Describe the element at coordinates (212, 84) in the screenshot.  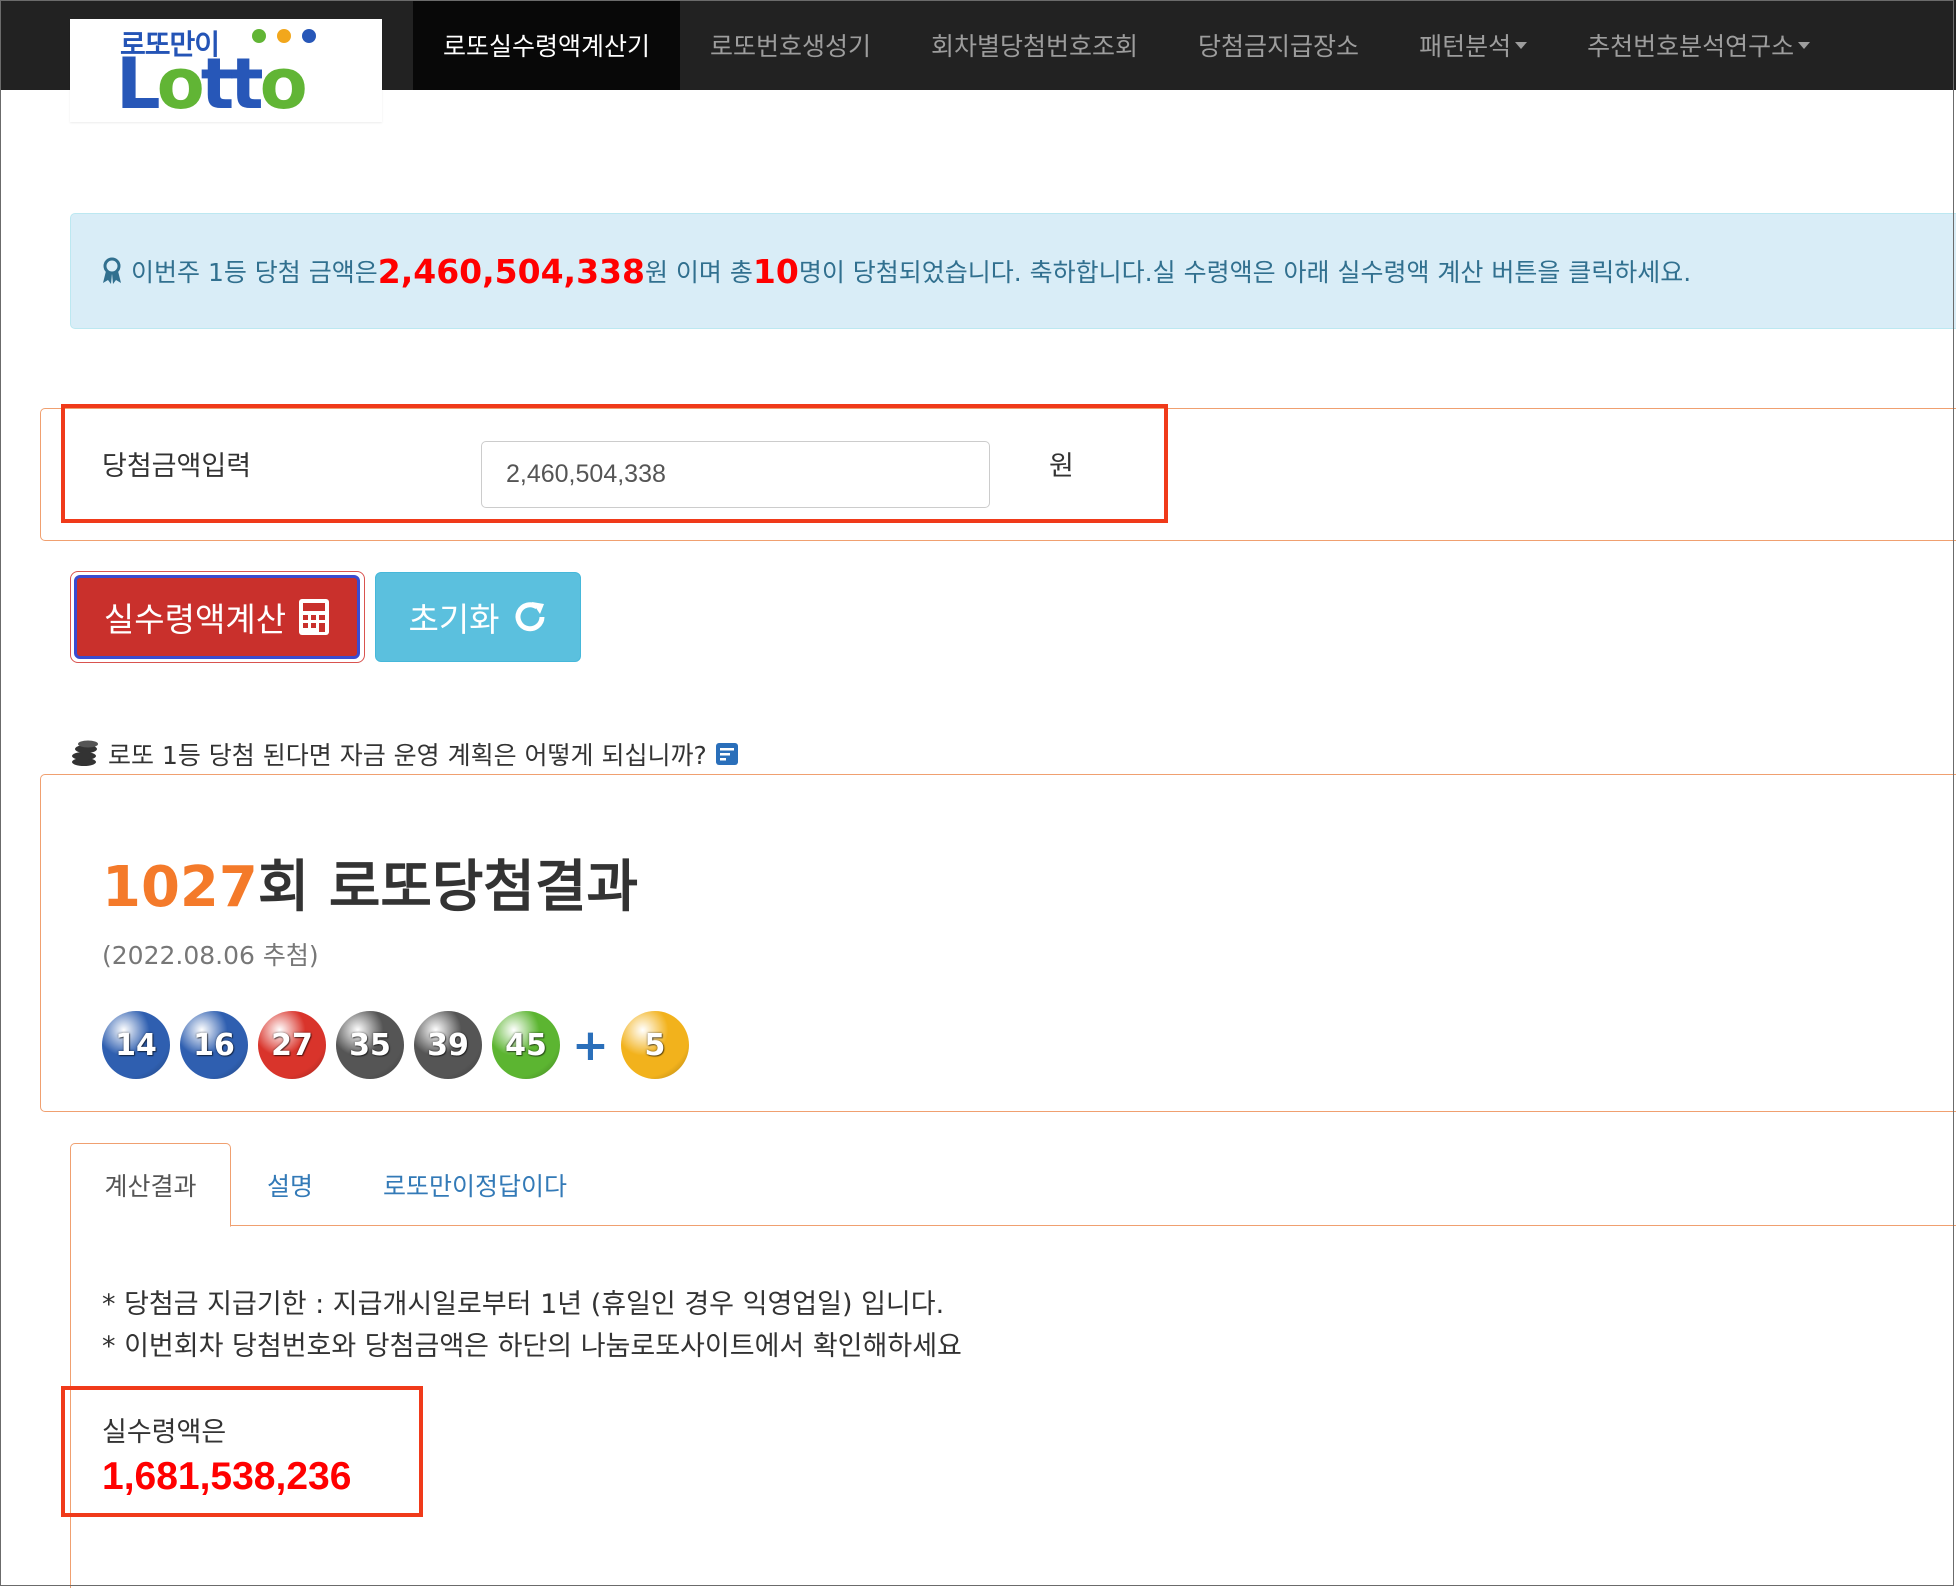
I see `logo-text: Lotto` at that location.